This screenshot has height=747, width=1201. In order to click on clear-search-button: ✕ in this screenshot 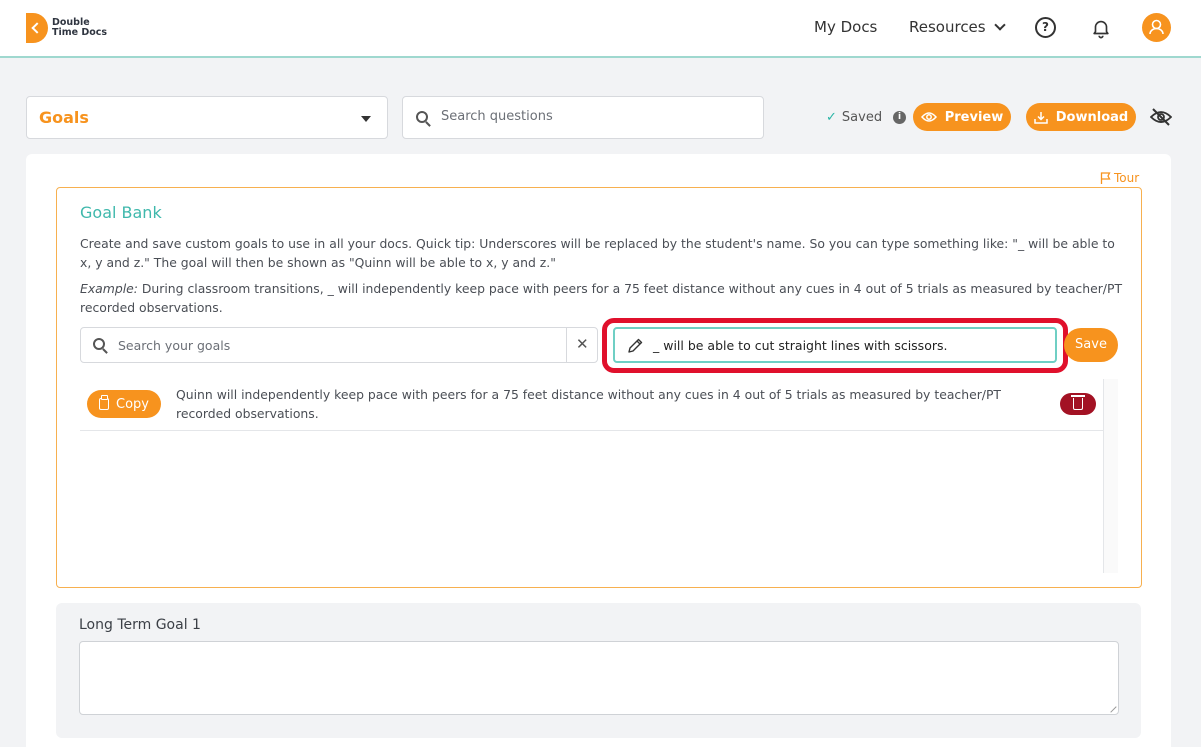, I will do `click(582, 344)`.